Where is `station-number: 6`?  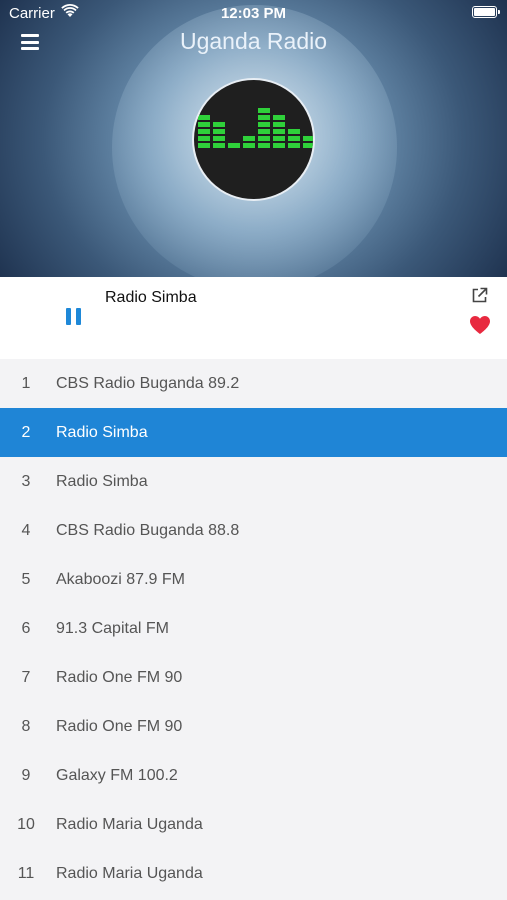 station-number: 6 is located at coordinates (26, 628).